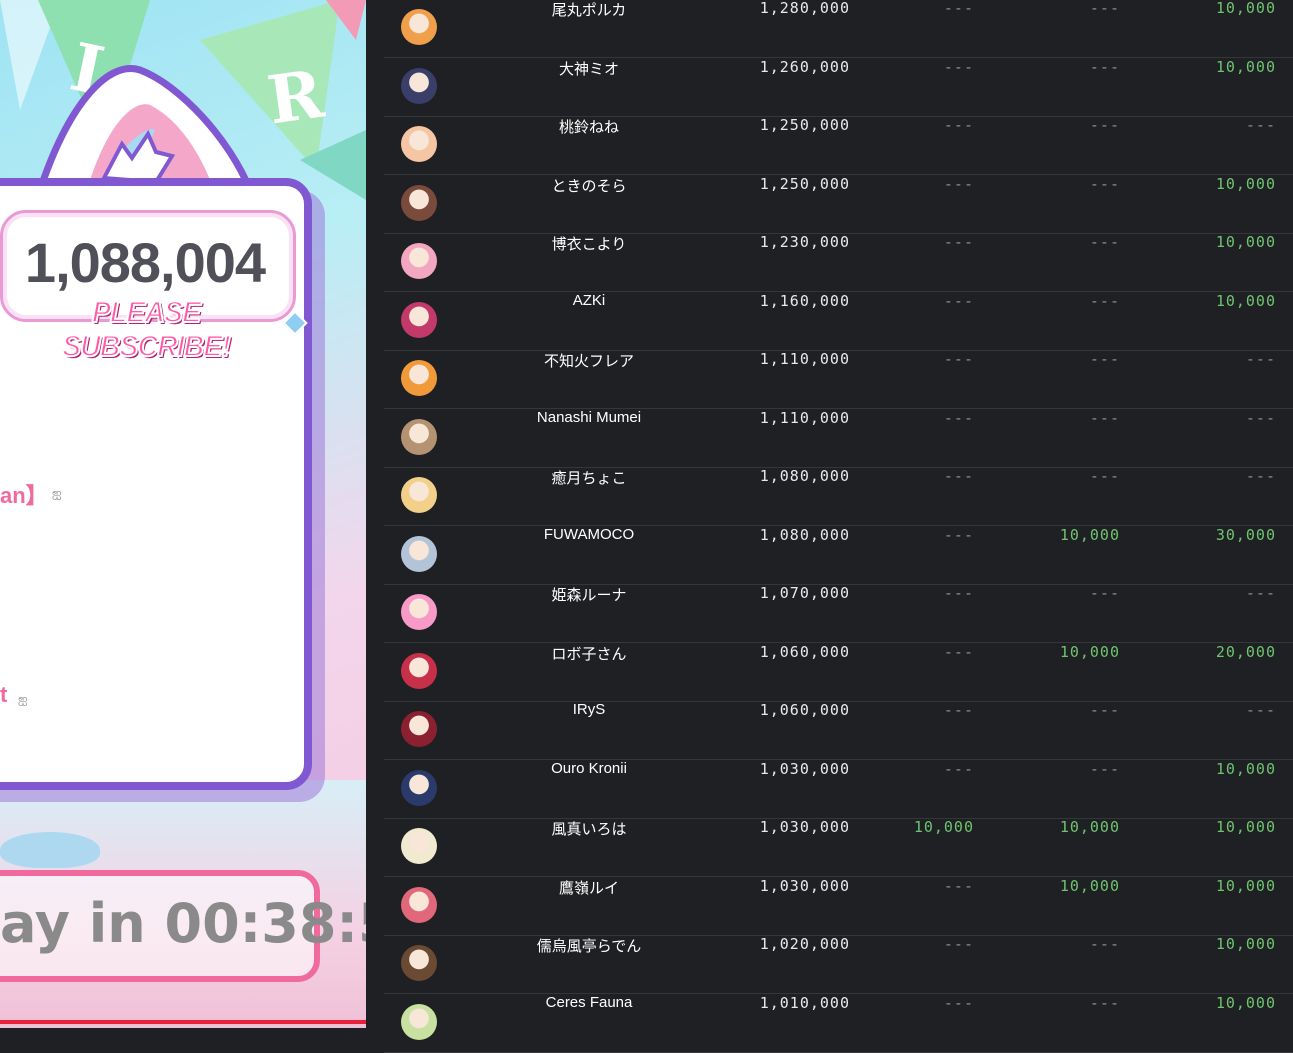 This screenshot has height=1053, width=1293. What do you see at coordinates (589, 259) in the screenshot?
I see `member-name: 博衣こより` at bounding box center [589, 259].